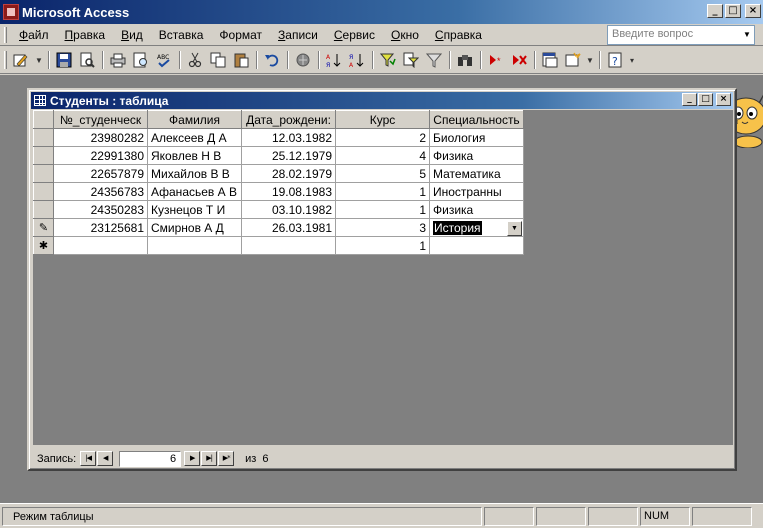  I want to click on specialty-combobox: История ▼, so click(477, 228).